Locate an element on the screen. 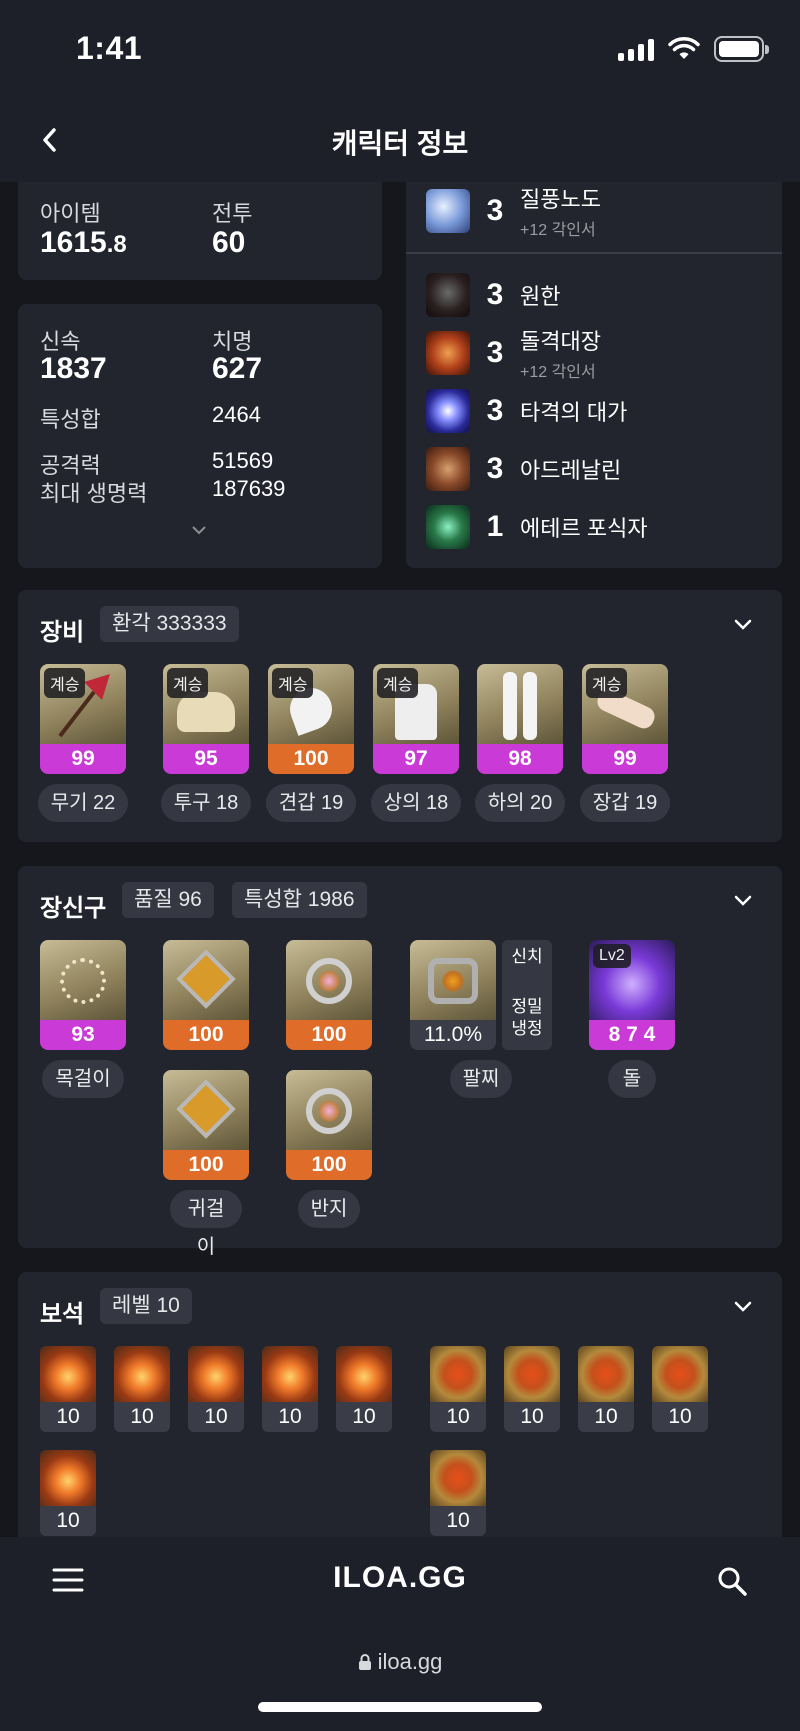 The image size is (800, 1731). status-icons is located at coordinates (693, 49).